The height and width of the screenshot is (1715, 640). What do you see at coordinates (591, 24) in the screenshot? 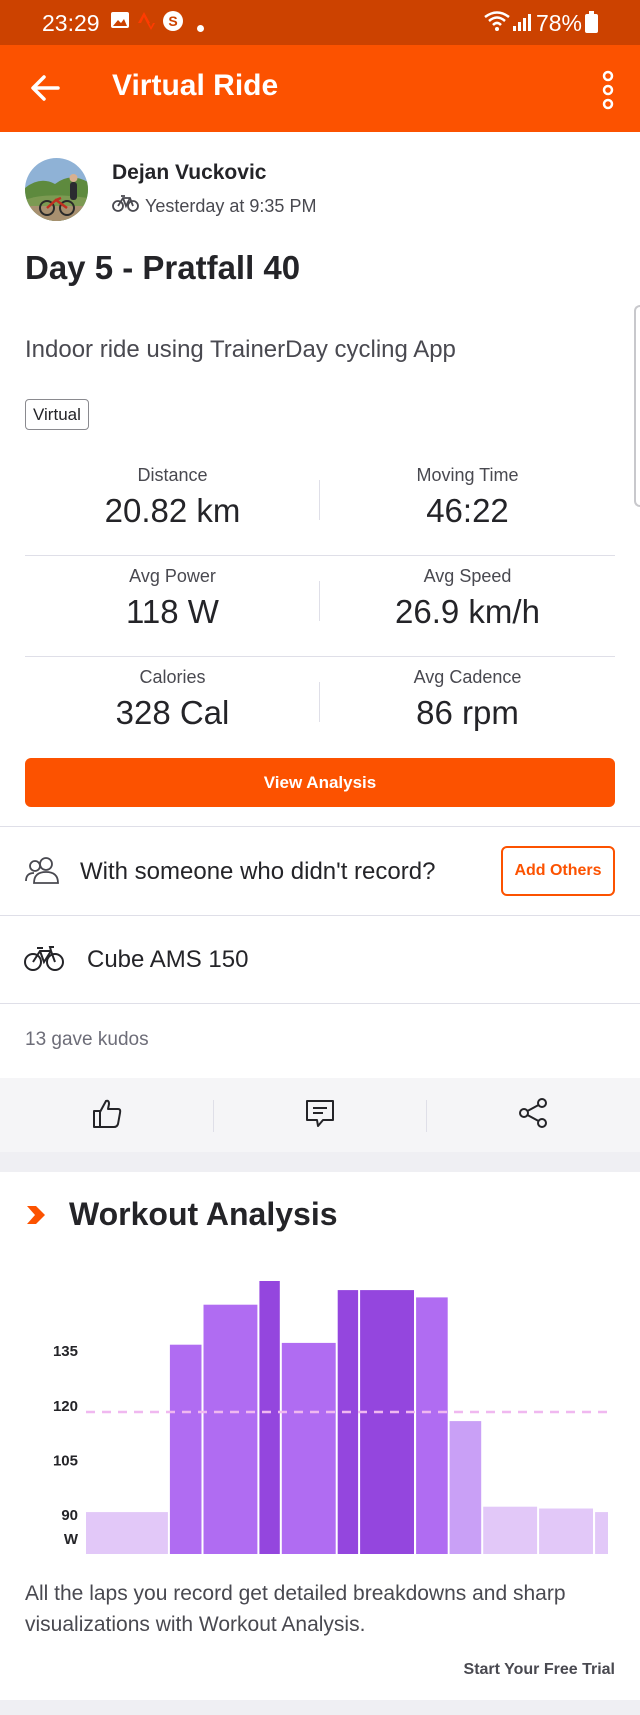
I see `battery-icon` at bounding box center [591, 24].